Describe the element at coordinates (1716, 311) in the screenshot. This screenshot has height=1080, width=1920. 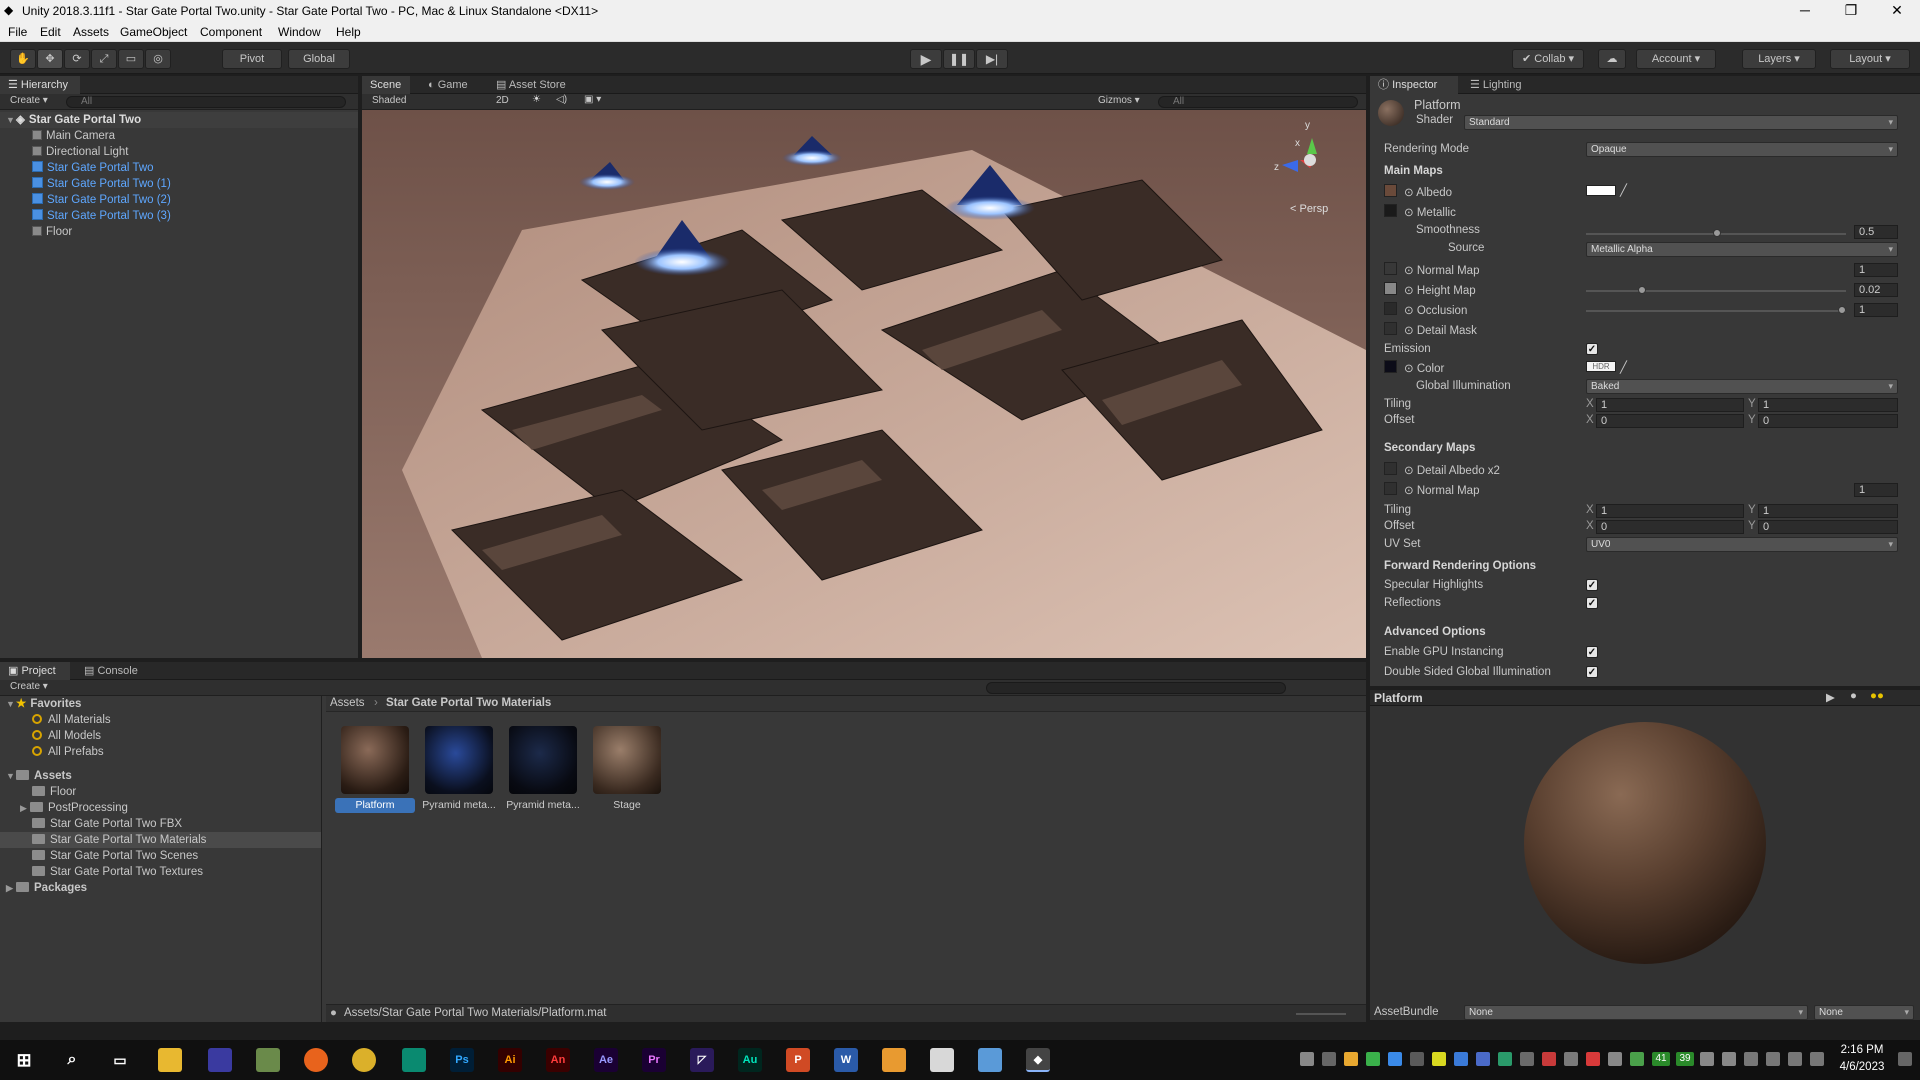
I see `occlusion-slider-track` at that location.